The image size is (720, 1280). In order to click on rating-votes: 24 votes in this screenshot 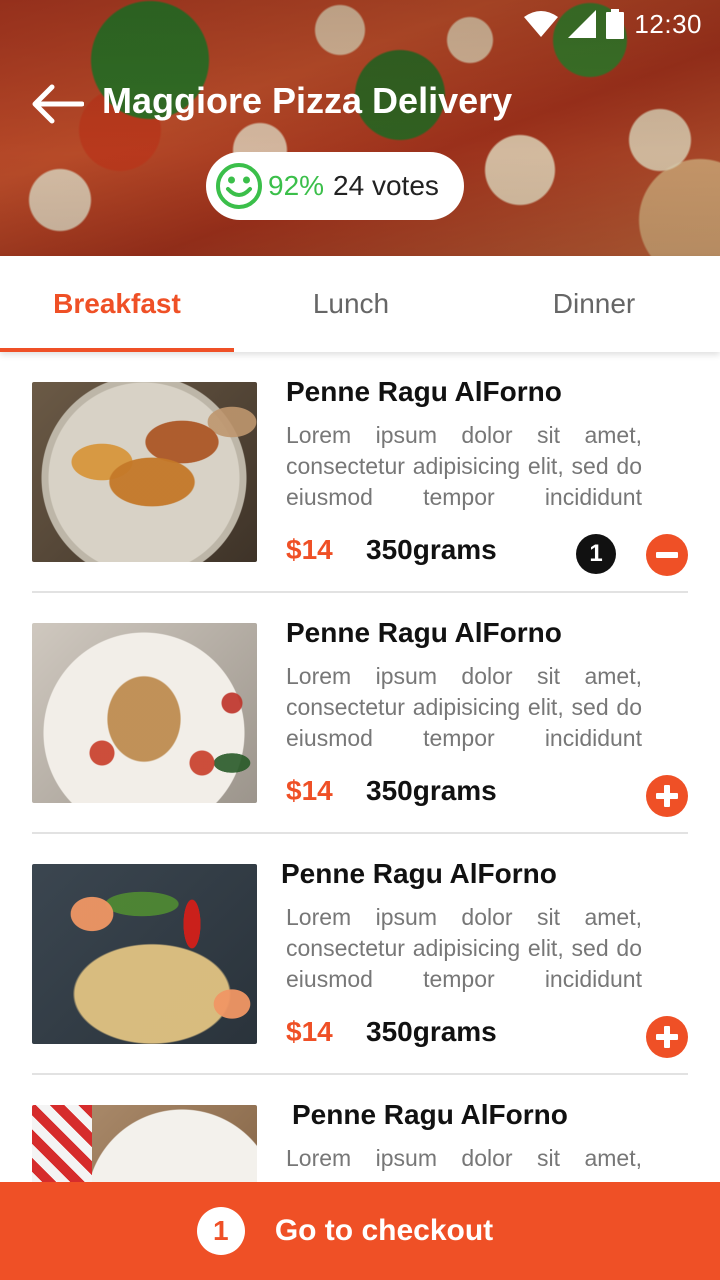, I will do `click(386, 185)`.